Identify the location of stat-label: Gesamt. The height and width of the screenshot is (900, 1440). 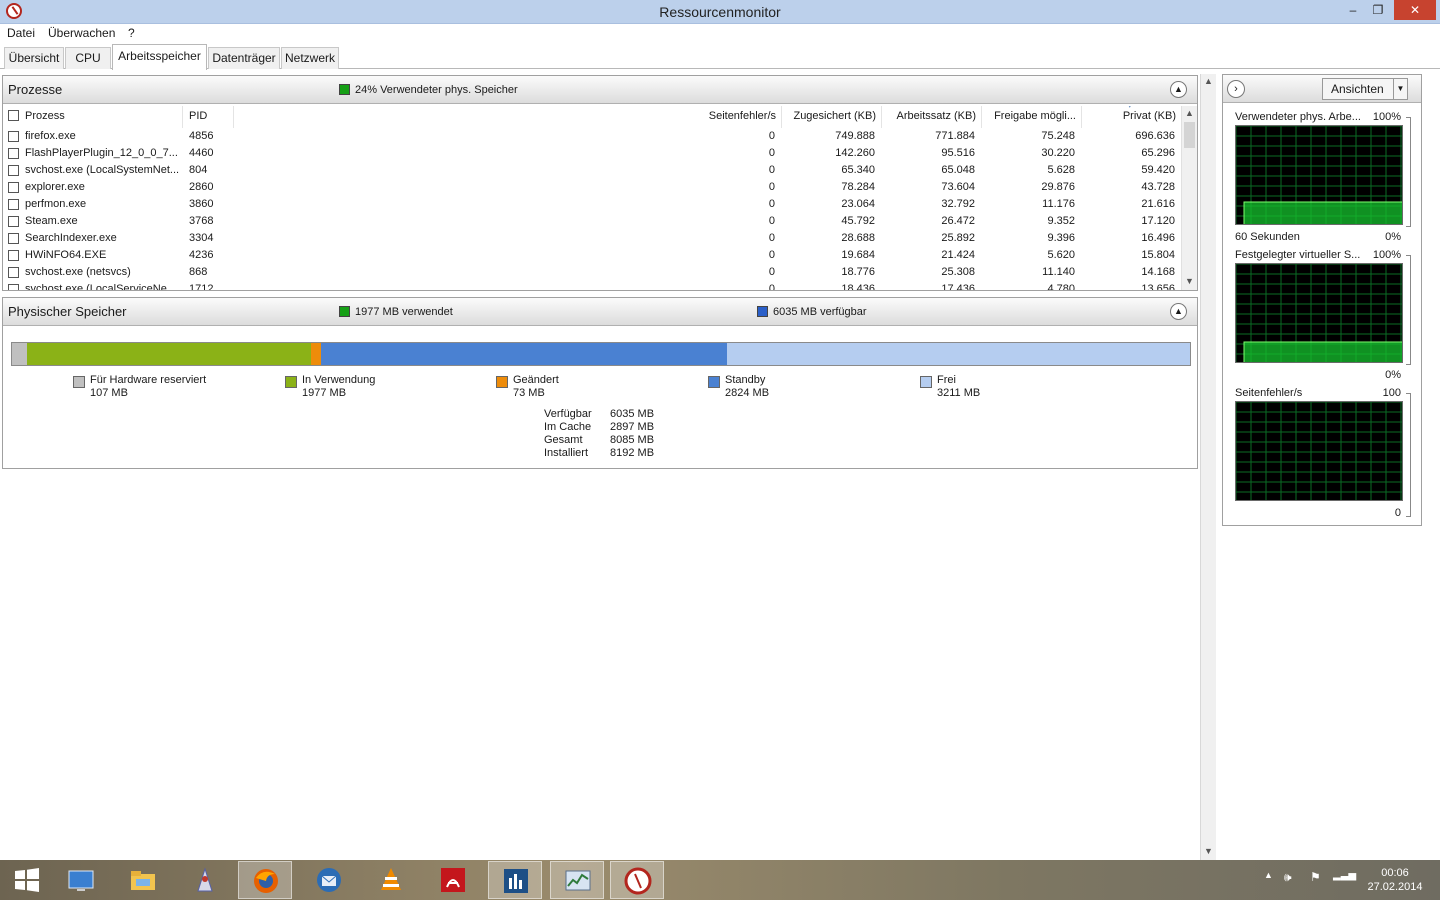
(563, 440).